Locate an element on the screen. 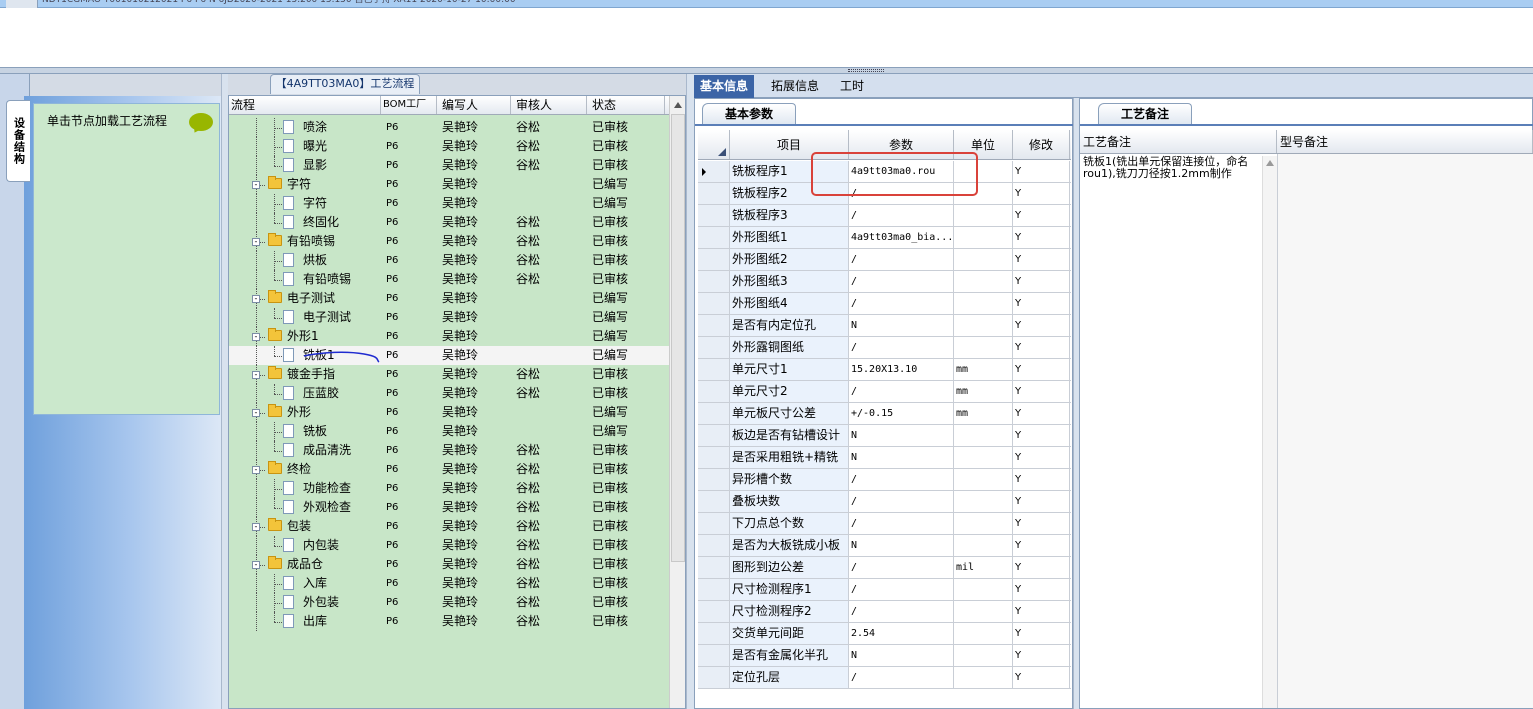 The image size is (1533, 709). left-splitter is located at coordinates (224, 391).